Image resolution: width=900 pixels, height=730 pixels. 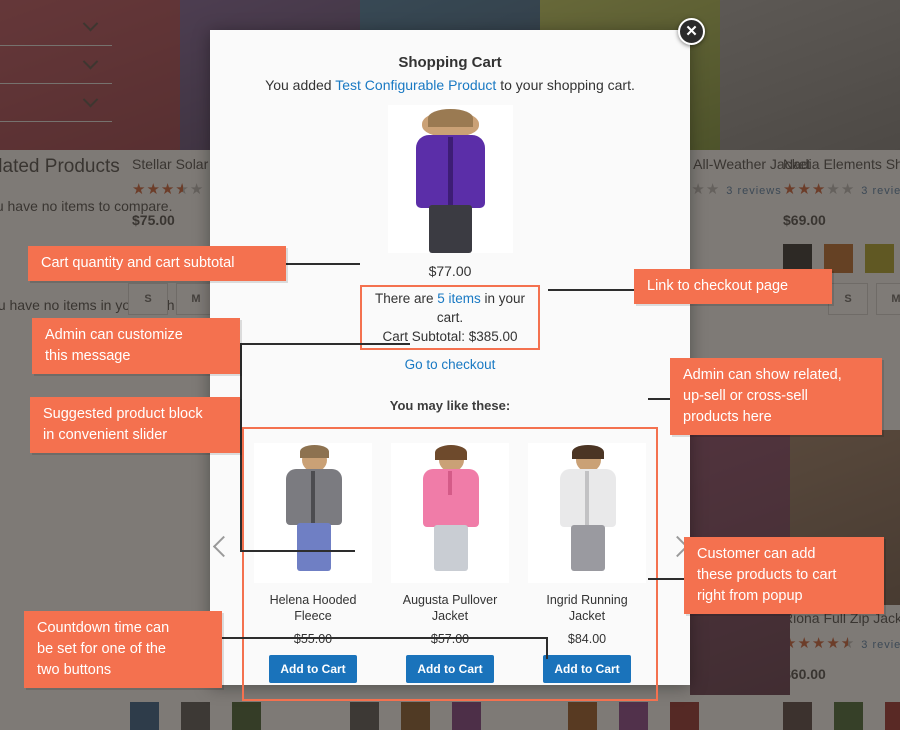 I want to click on modal-title: Shopping Cart, so click(x=450, y=62).